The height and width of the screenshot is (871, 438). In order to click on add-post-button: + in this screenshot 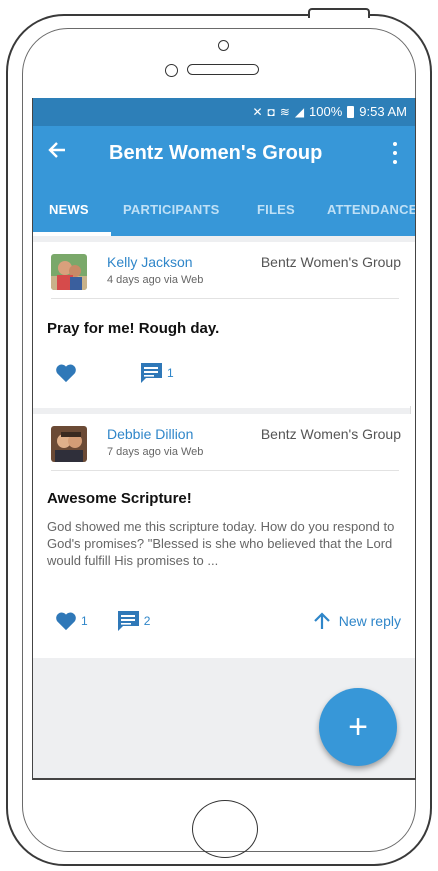, I will do `click(358, 727)`.